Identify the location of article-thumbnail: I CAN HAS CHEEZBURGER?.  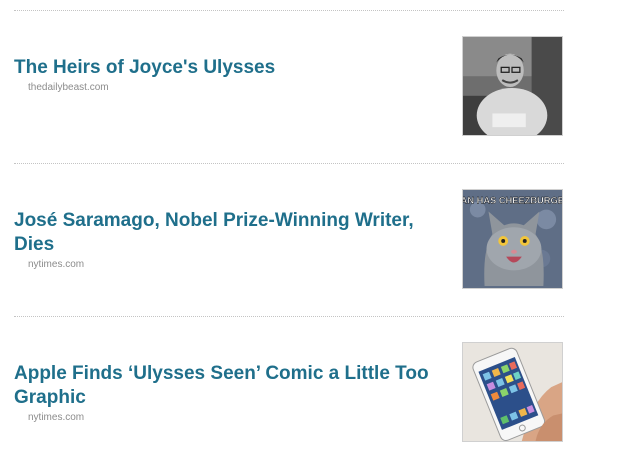
(512, 239).